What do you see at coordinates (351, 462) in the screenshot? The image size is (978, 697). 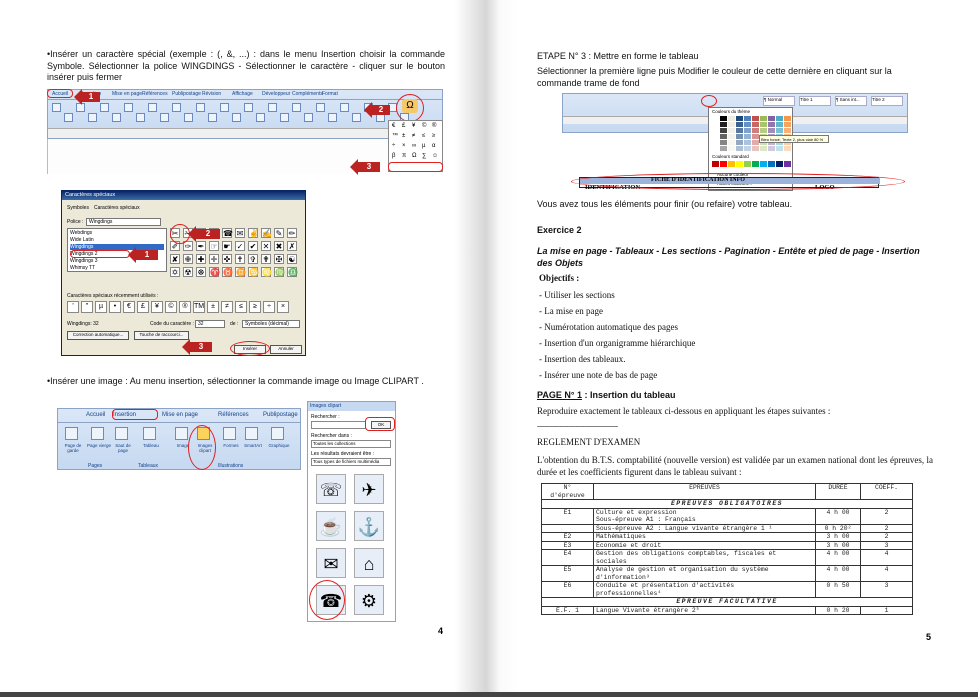 I see `clipart-result-select: Tous types de fichiers multimédia` at bounding box center [351, 462].